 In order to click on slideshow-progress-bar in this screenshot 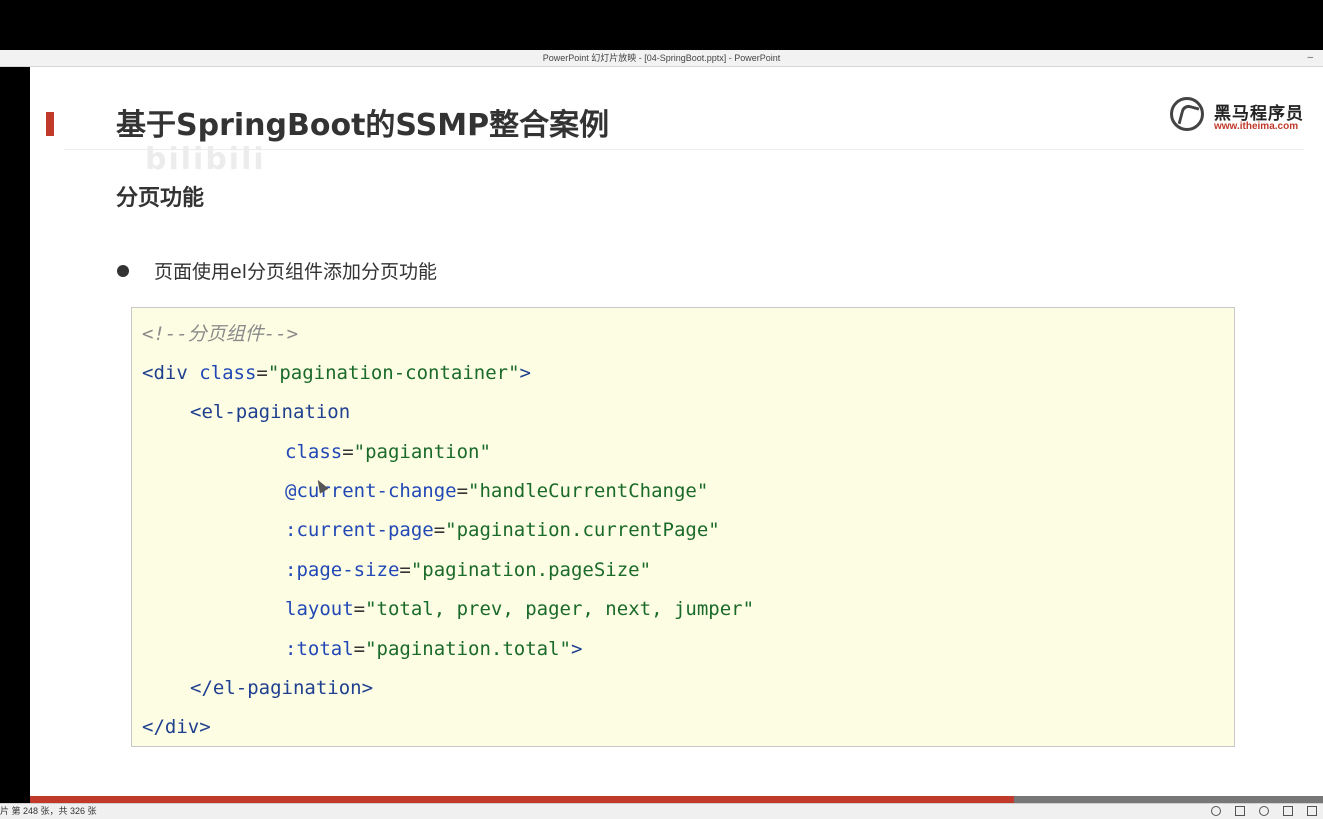, I will do `click(676, 799)`.